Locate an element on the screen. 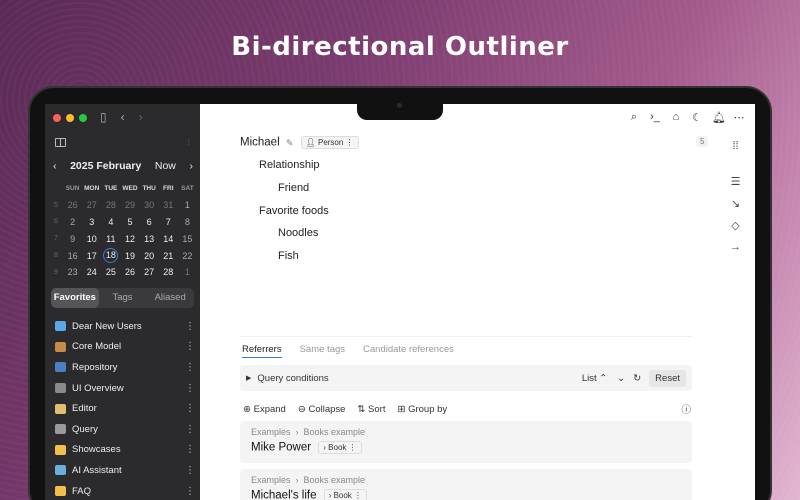 The image size is (800, 500). favorite-item: Editor ⋮ is located at coordinates (125, 408).